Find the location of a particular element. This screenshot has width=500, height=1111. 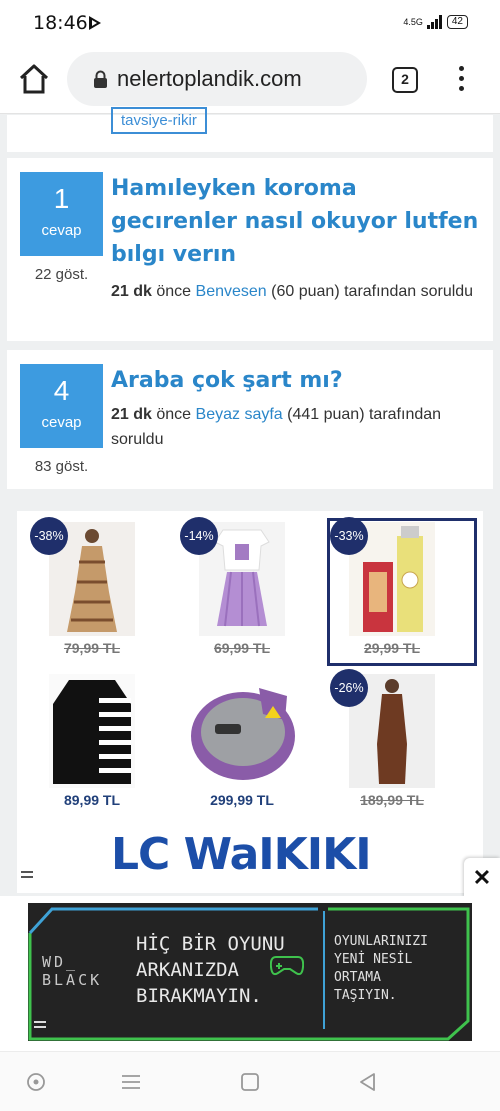

discount-badge: -26% is located at coordinates (349, 688).